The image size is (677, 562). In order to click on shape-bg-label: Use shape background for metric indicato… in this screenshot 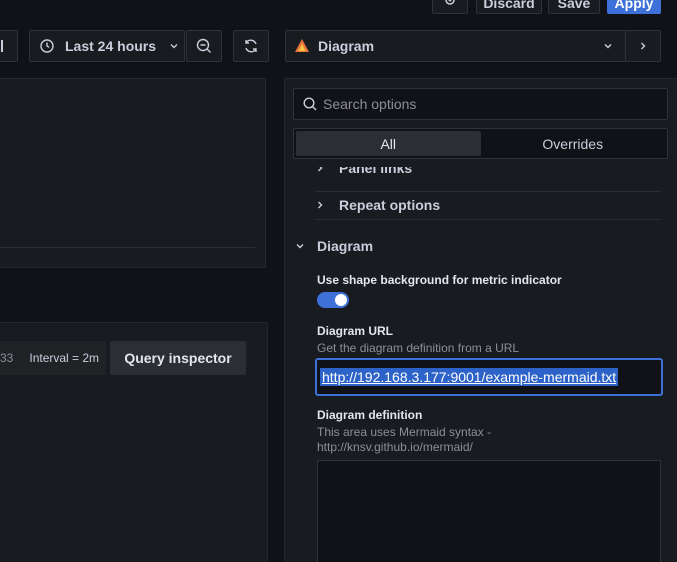, I will do `click(439, 280)`.